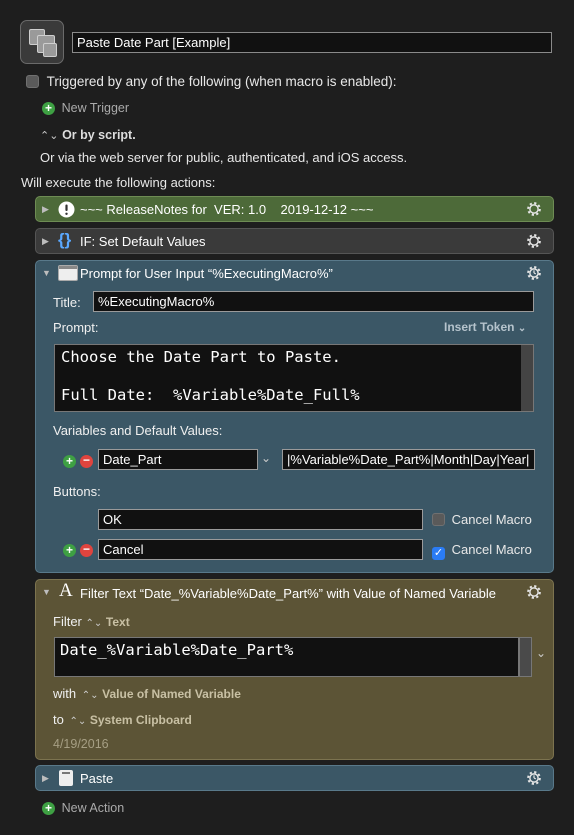 The height and width of the screenshot is (835, 574). What do you see at coordinates (66, 590) in the screenshot?
I see `letter-a-icon: A` at bounding box center [66, 590].